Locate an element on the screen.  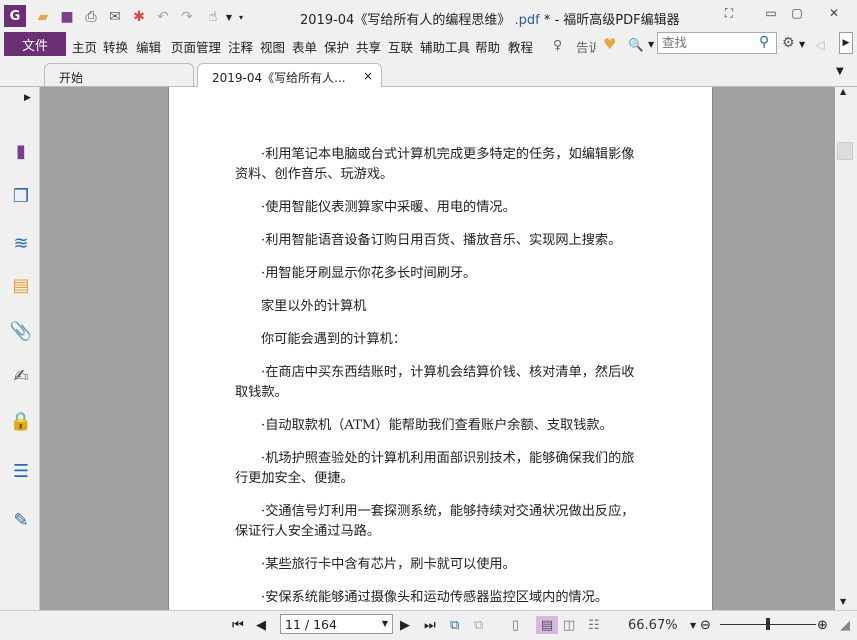
certify-icon: ✎ is located at coordinates (21, 520).